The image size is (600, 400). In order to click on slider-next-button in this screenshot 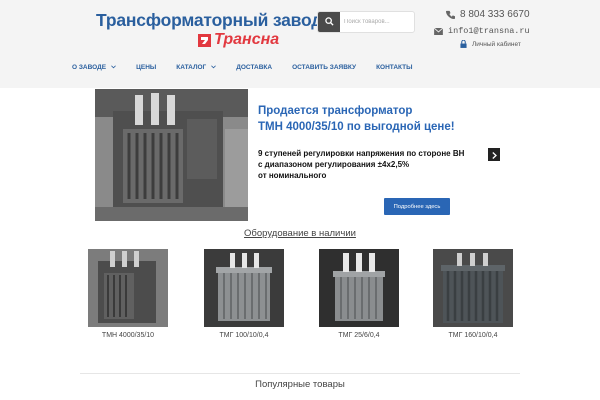, I will do `click(494, 154)`.